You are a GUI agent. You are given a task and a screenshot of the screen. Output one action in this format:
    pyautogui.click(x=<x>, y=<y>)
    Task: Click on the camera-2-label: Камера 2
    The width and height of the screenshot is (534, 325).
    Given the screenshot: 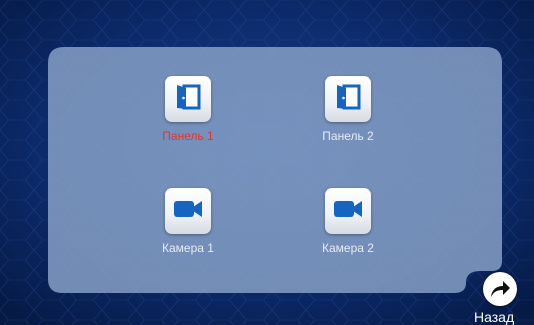 What is the action you would take?
    pyautogui.click(x=348, y=248)
    